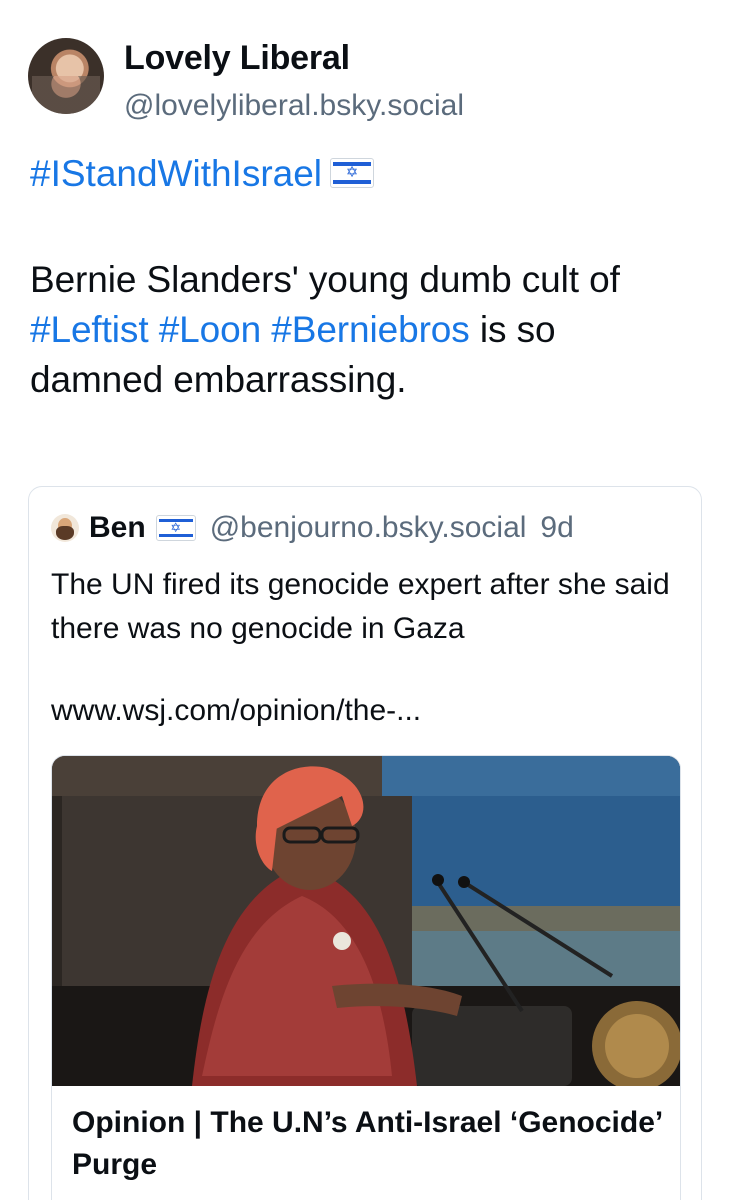 This screenshot has width=731, height=1200. Describe the element at coordinates (368, 528) in the screenshot. I see `quoted-author-handle: @benjourno.bsky.social` at that location.